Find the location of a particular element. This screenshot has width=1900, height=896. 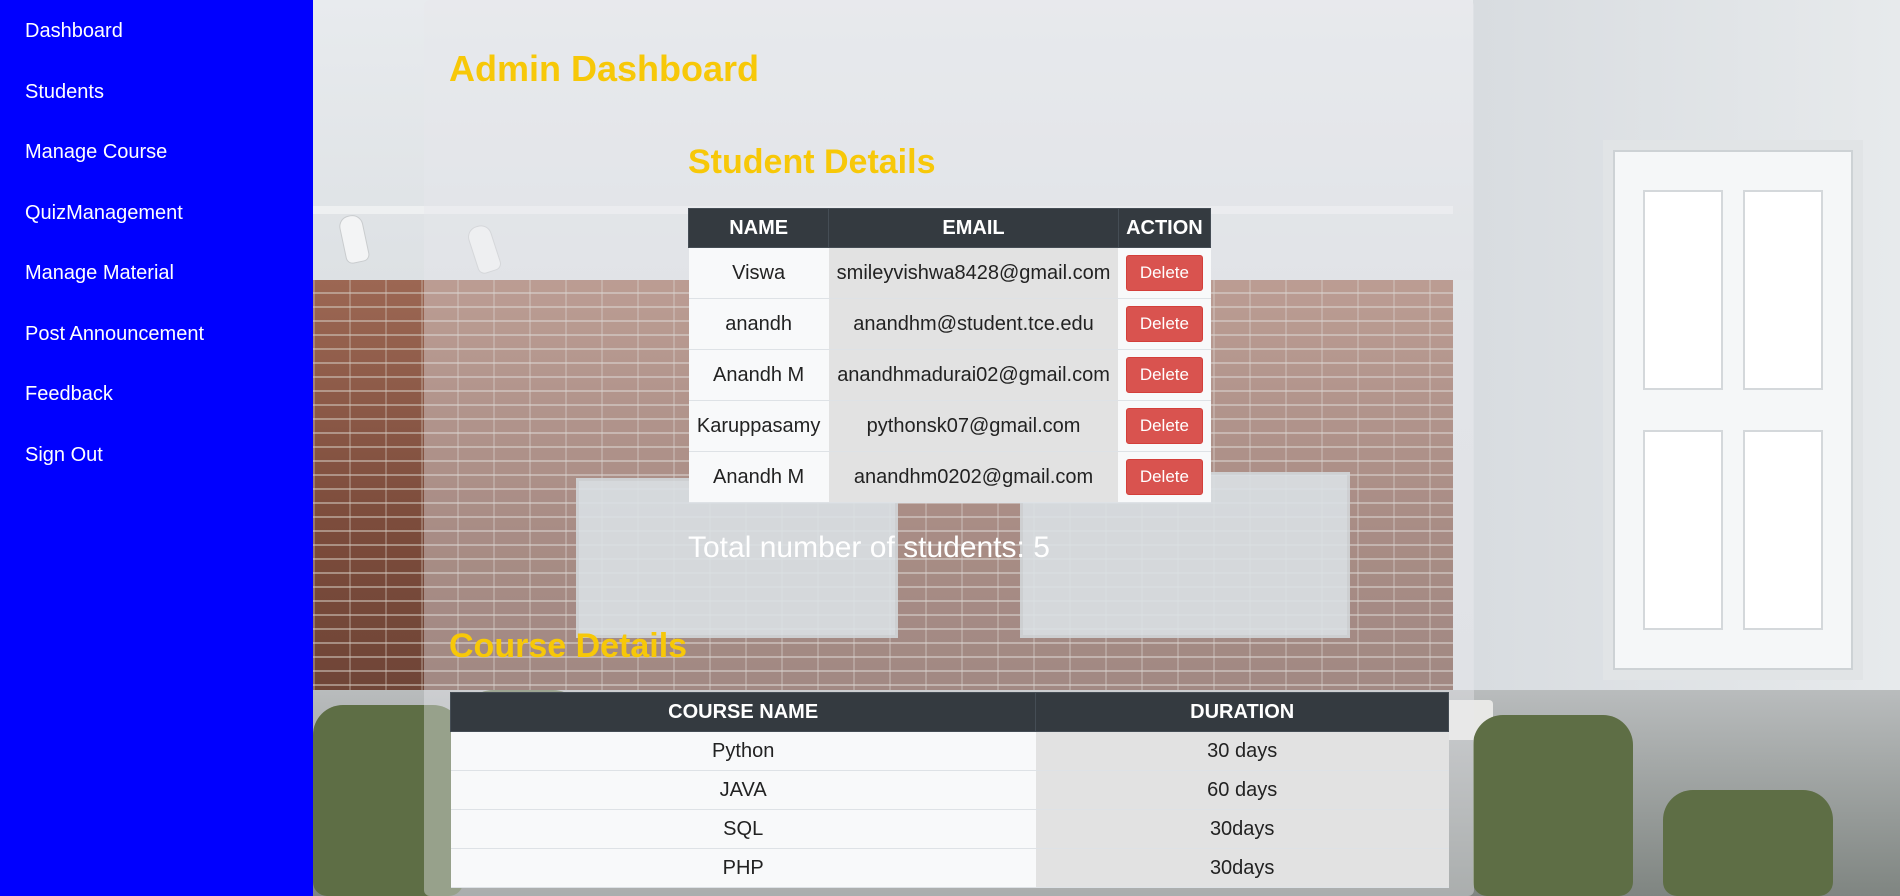

student-email: smileyvishwa8428@gmail.com is located at coordinates (973, 273).